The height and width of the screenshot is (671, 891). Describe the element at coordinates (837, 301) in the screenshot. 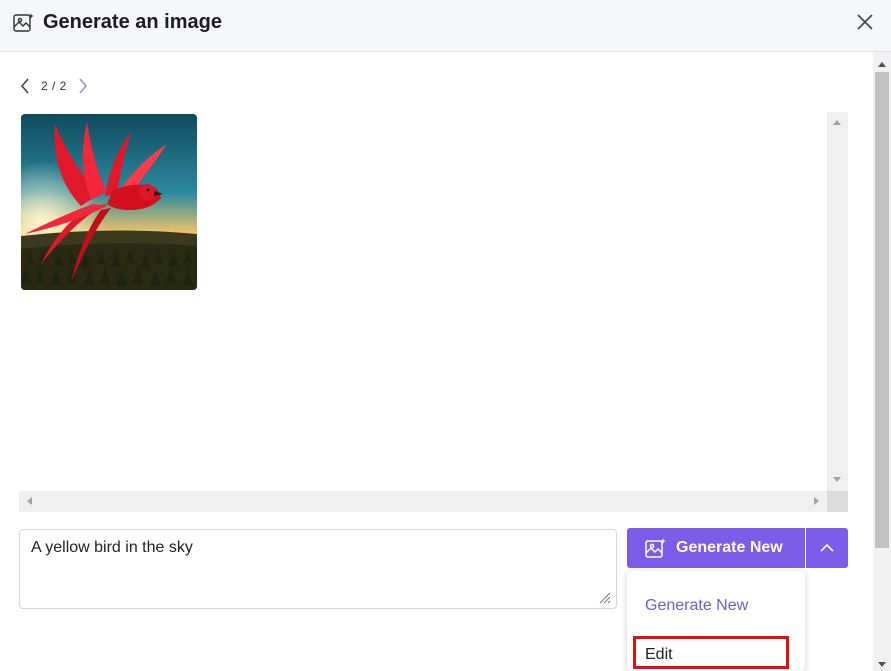

I see `gallery-vertical-scrollbar` at that location.